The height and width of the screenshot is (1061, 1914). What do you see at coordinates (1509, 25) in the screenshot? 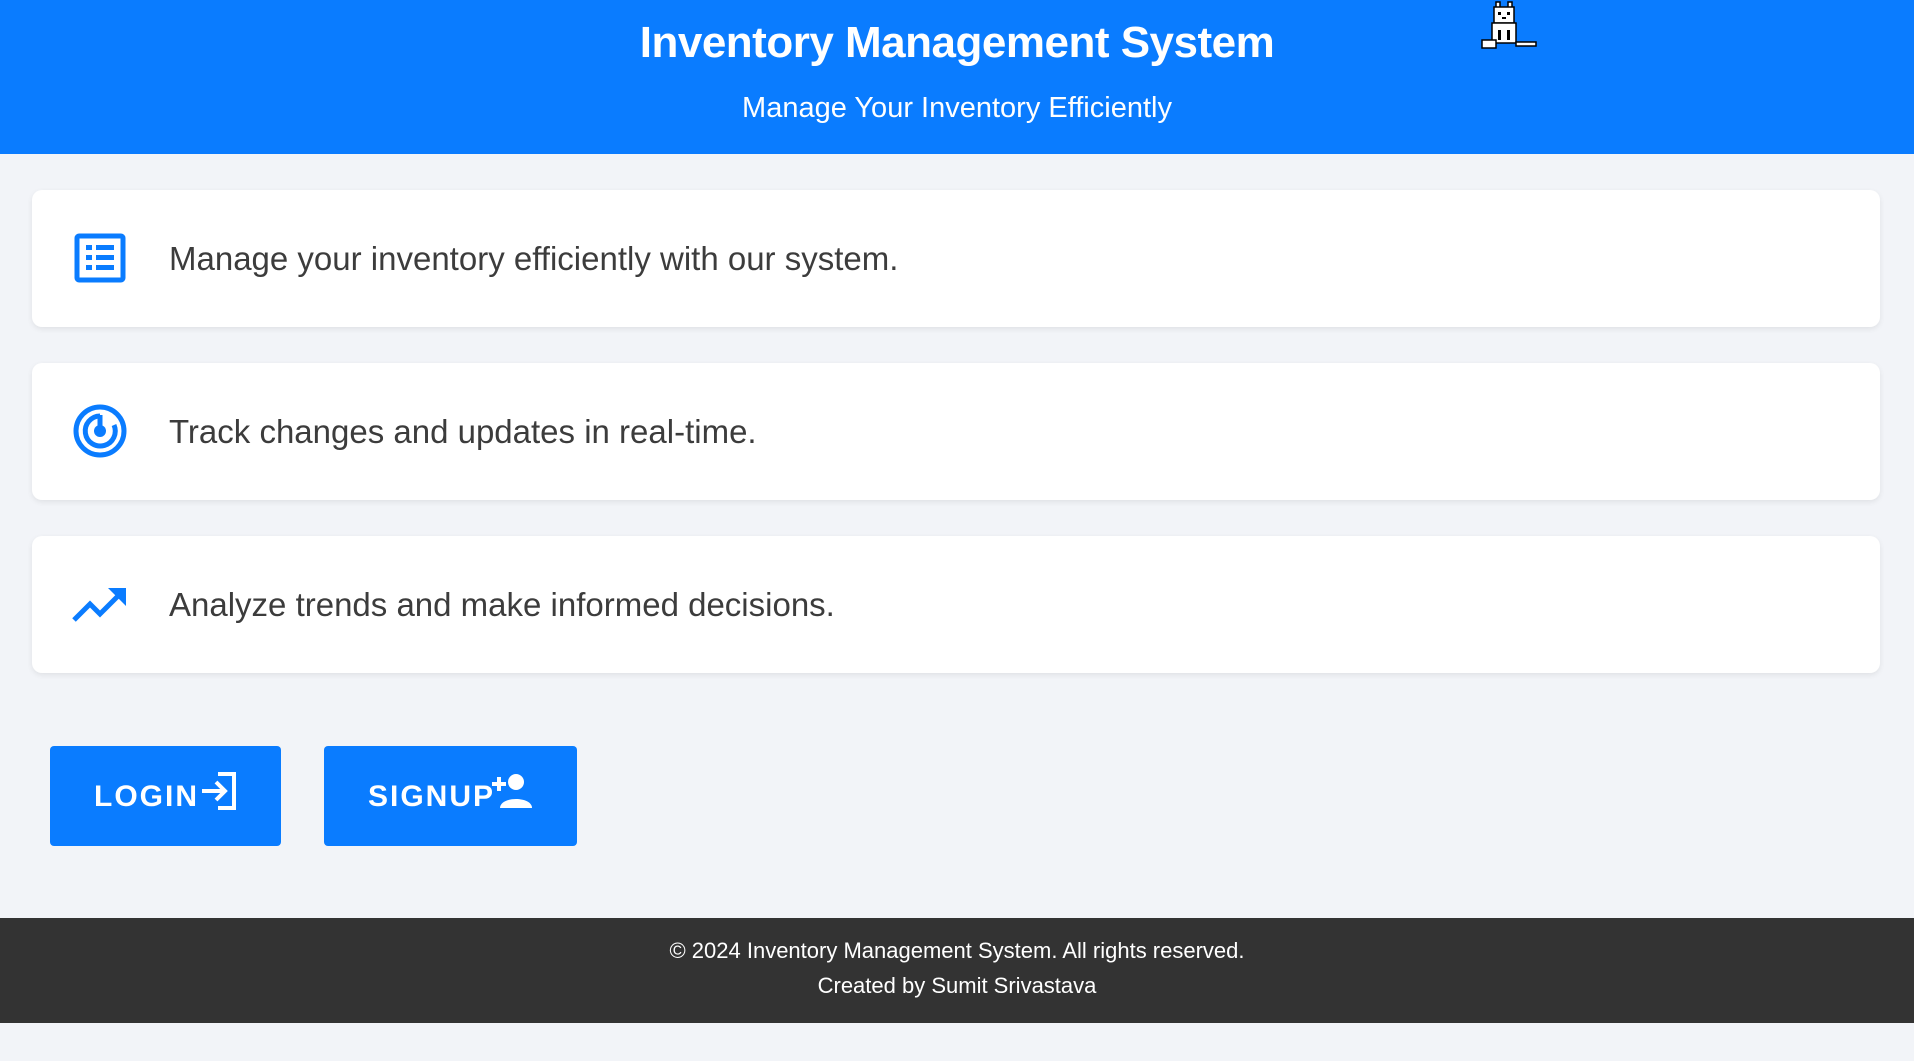
I see `pixel-cat-mascot-icon` at bounding box center [1509, 25].